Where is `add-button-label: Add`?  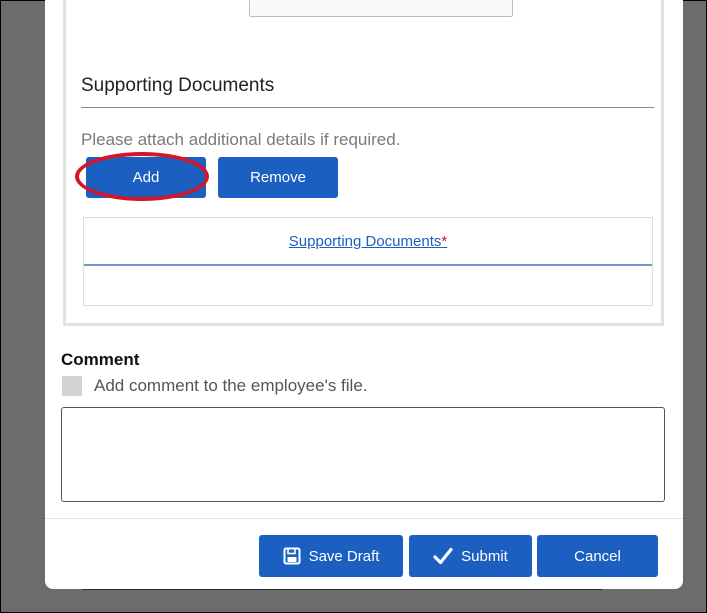 add-button-label: Add is located at coordinates (146, 177).